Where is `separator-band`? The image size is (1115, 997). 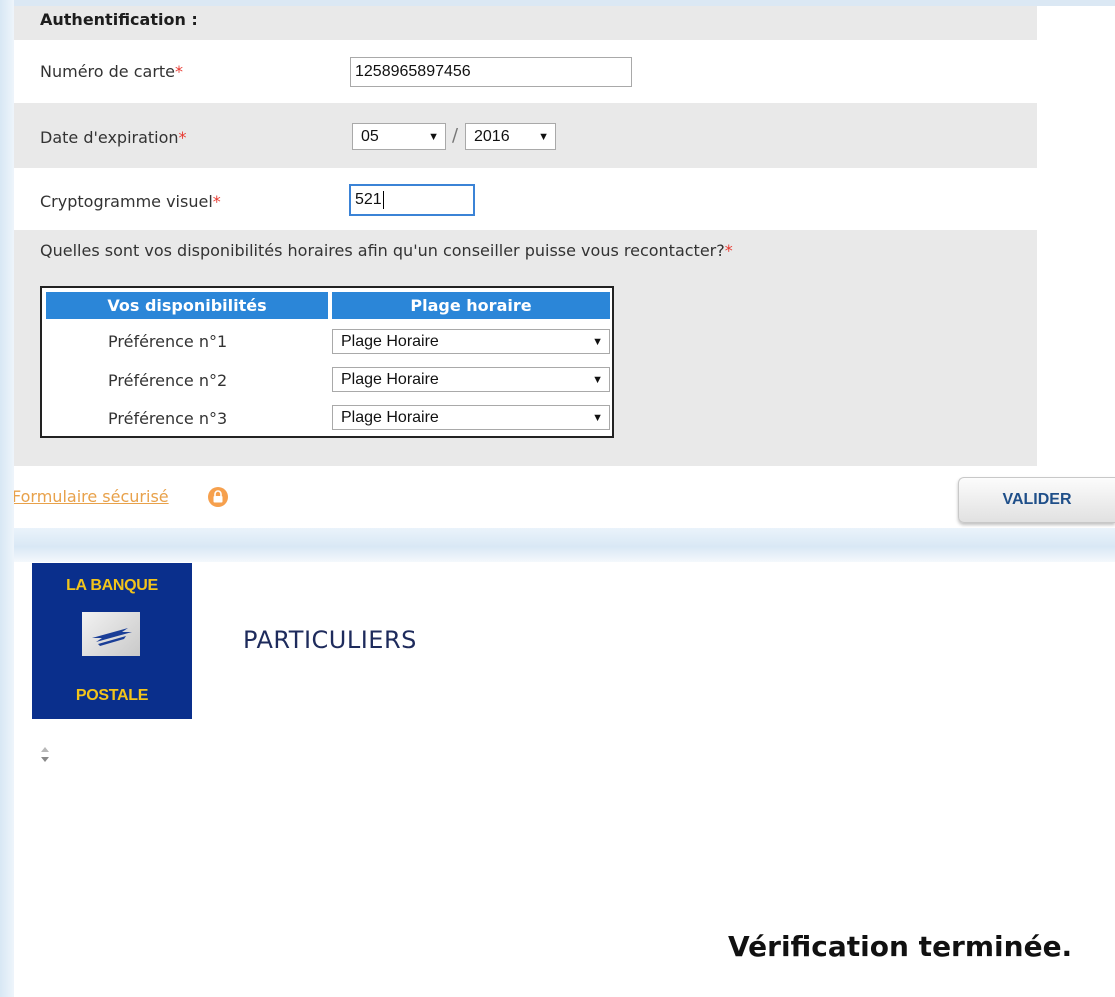
separator-band is located at coordinates (557, 545).